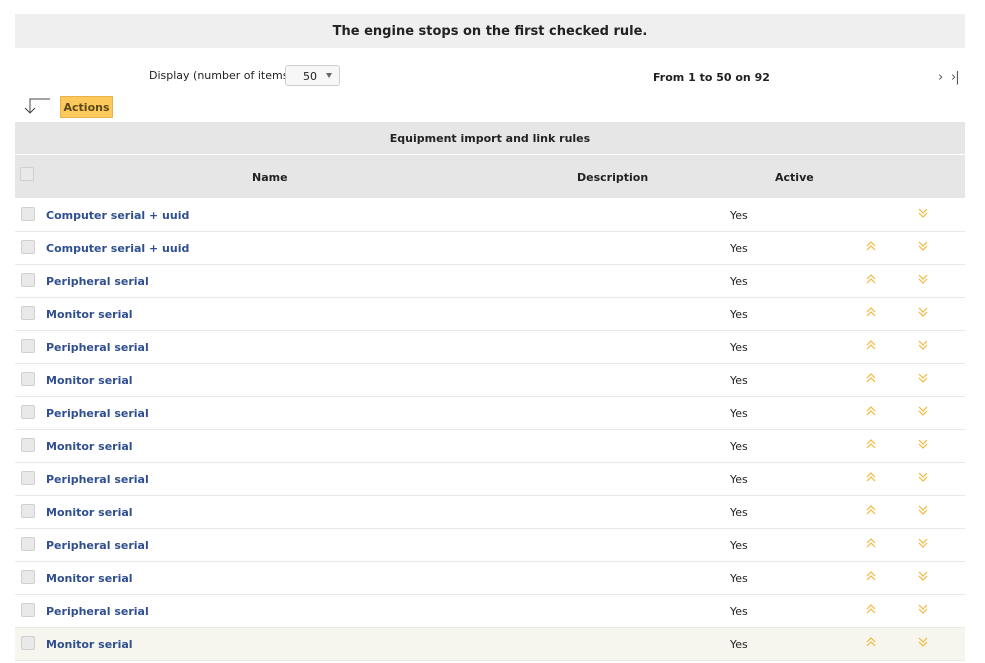 The image size is (985, 663). I want to click on next-page-button: ›, so click(940, 77).